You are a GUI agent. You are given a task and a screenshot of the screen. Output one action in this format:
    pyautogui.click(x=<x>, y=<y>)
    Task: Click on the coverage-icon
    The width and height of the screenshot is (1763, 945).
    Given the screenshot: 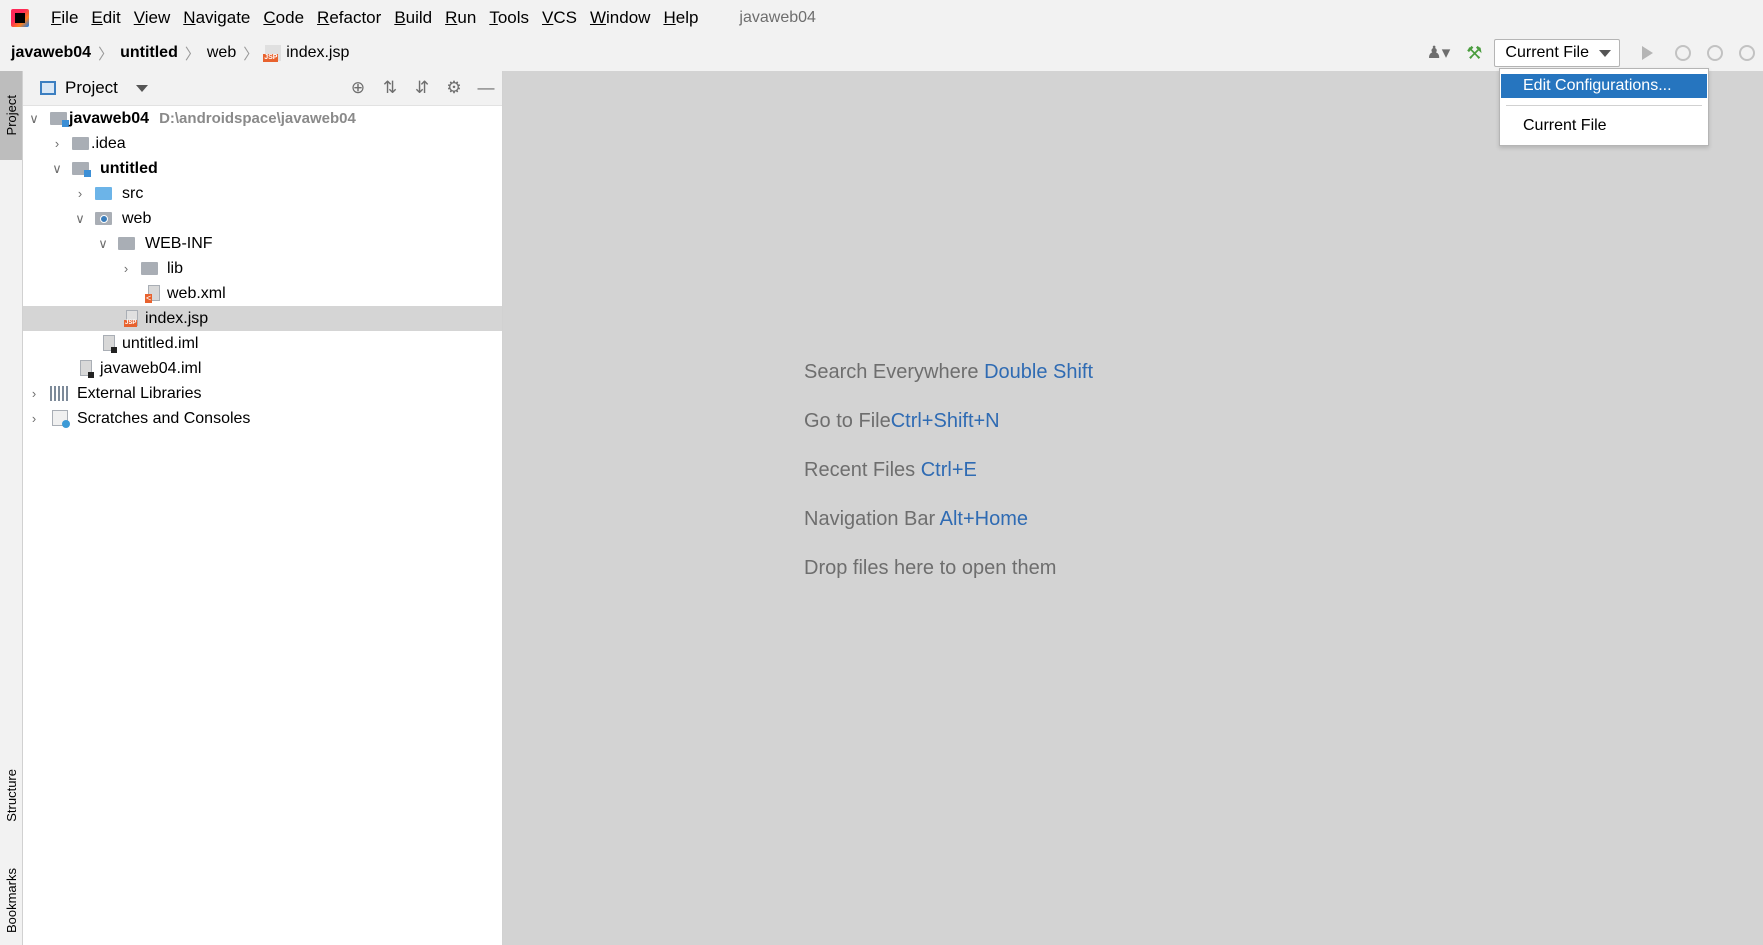 What is the action you would take?
    pyautogui.click(x=1715, y=53)
    